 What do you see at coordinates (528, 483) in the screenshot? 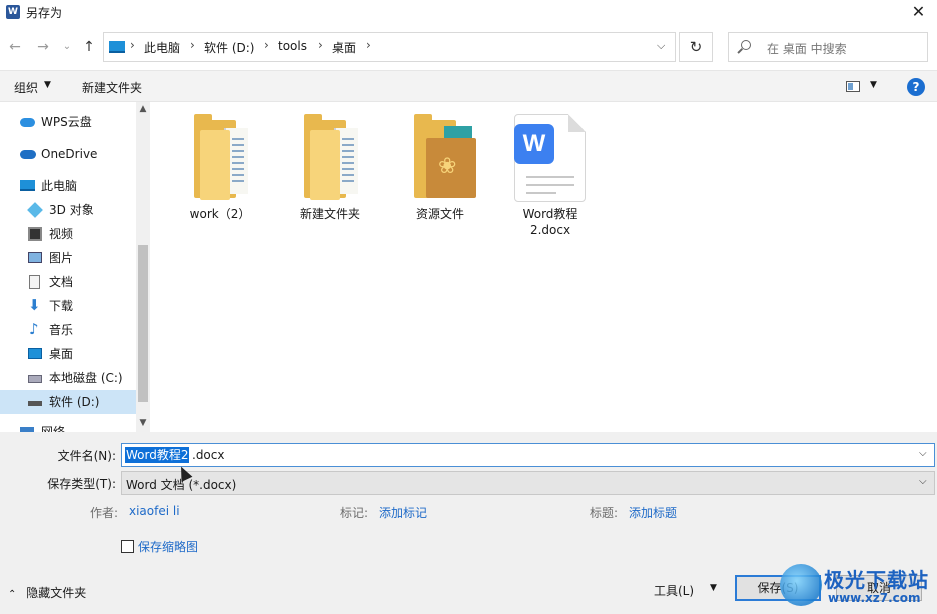
I see `filetype-select: Word 文档 (*.docx) ⌵` at bounding box center [528, 483].